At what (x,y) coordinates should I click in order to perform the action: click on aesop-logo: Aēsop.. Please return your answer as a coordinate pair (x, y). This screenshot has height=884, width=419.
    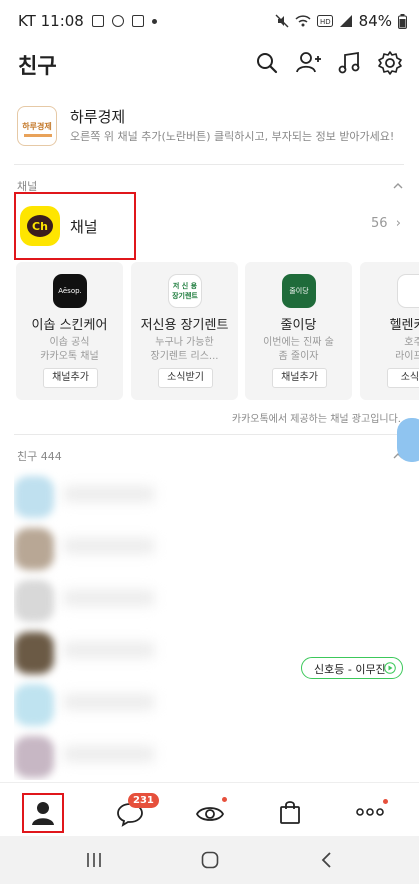
    Looking at the image, I should click on (70, 291).